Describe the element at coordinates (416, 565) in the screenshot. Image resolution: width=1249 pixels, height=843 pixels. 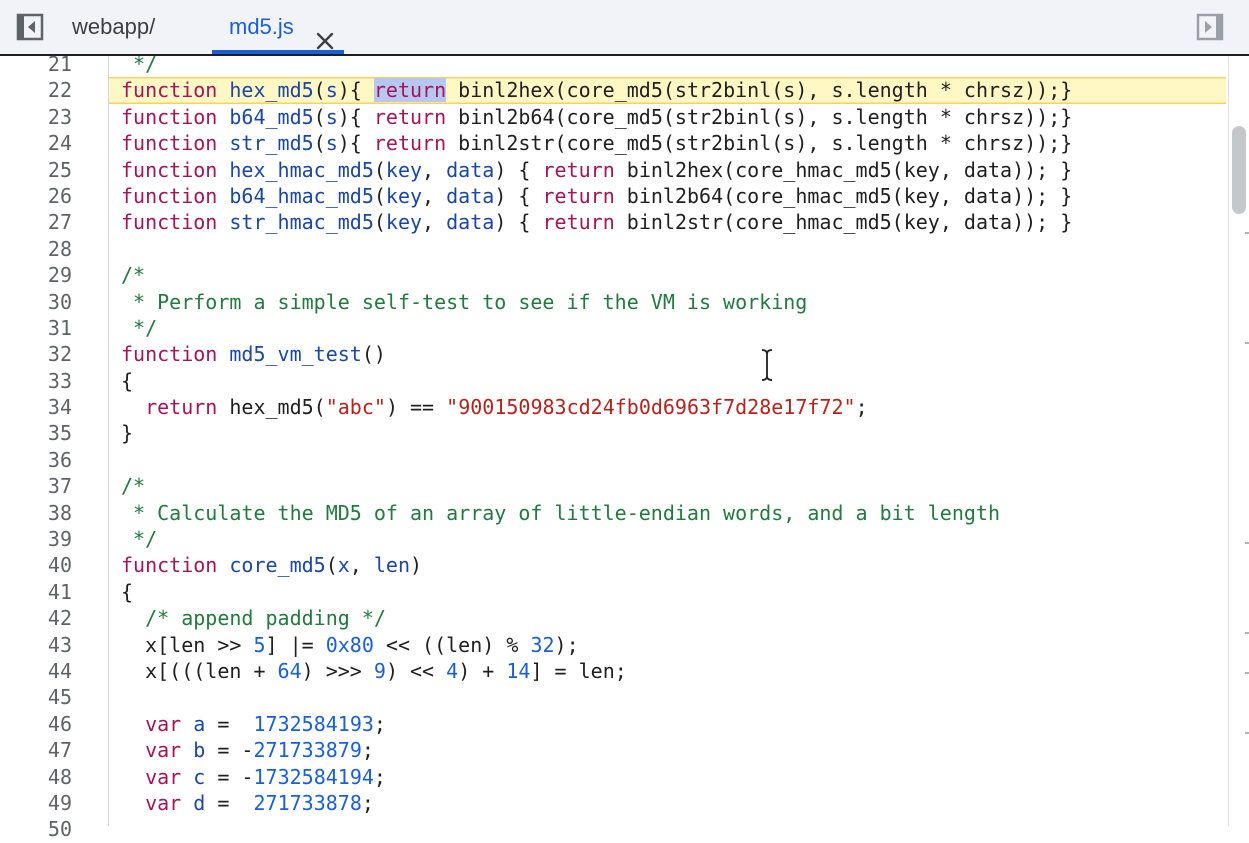
I see `code-token: )` at that location.